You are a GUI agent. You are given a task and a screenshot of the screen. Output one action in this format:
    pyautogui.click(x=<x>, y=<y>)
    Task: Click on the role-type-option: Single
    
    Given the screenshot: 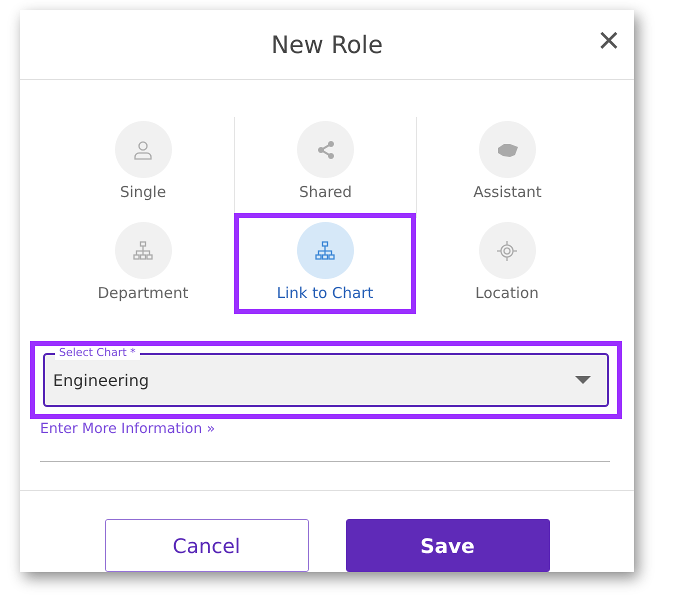 What is the action you would take?
    pyautogui.click(x=143, y=162)
    